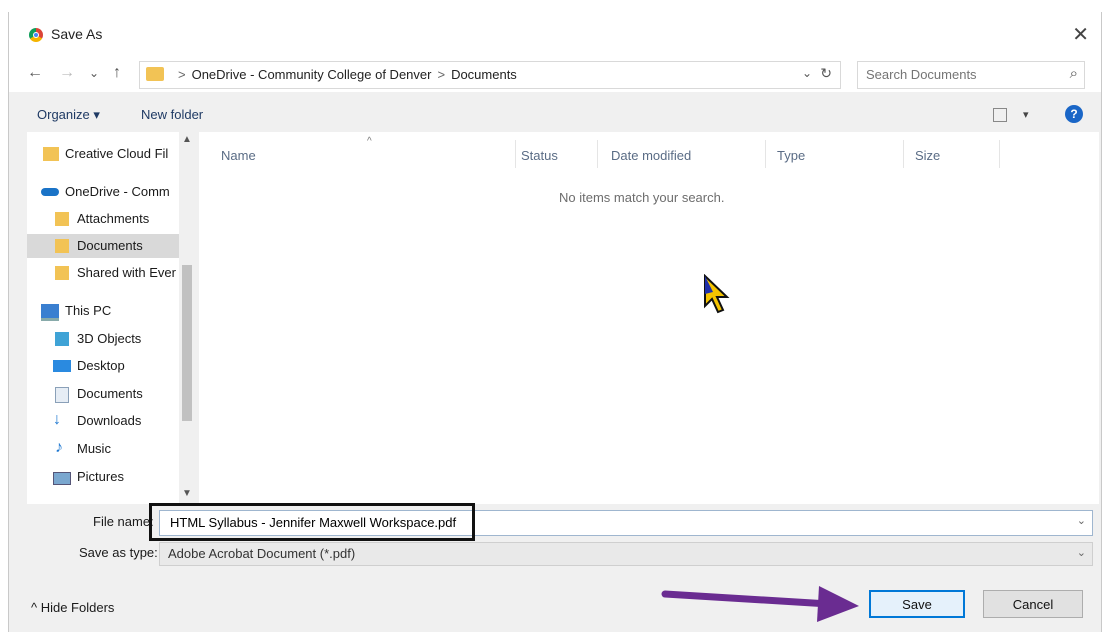 The height and width of the screenshot is (637, 1102). What do you see at coordinates (94, 448) in the screenshot?
I see `sidebar-item-label: Music` at bounding box center [94, 448].